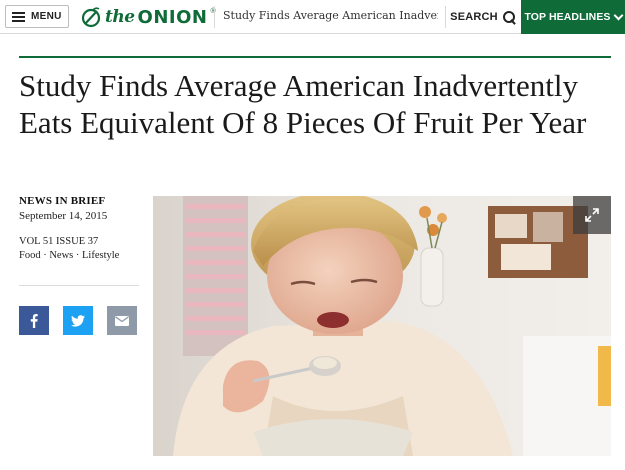 The width and height of the screenshot is (625, 470). I want to click on headline-top-rule, so click(315, 57).